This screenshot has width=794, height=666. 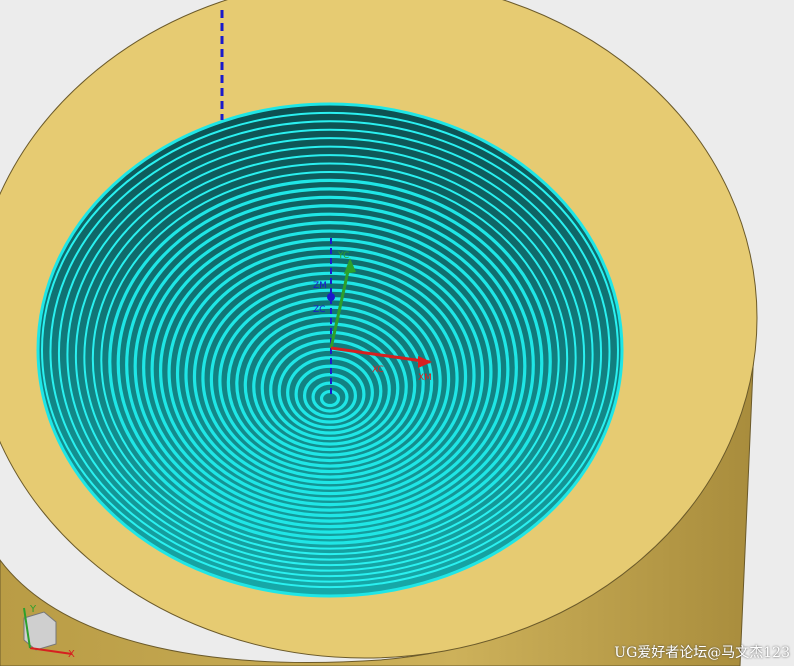 What do you see at coordinates (702, 653) in the screenshot?
I see `watermark-text: UG爱好者论坛@马文杰123` at bounding box center [702, 653].